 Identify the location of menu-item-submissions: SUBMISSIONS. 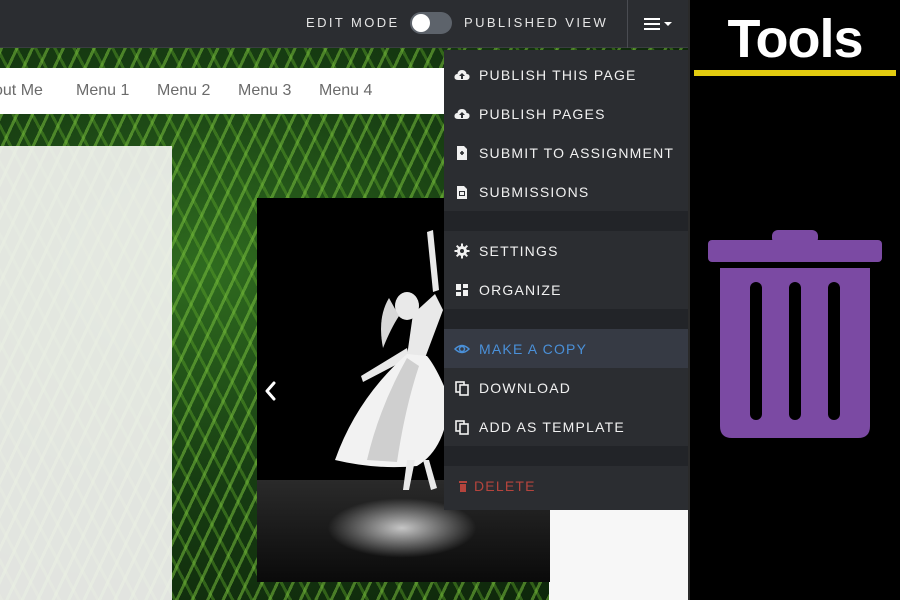
(566, 191).